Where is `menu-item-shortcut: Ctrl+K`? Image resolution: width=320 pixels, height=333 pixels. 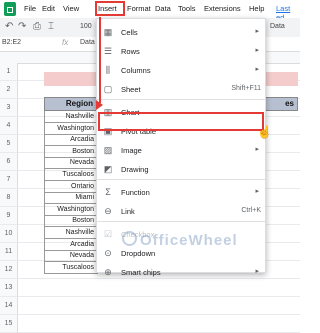
menu-item-shortcut: Ctrl+K is located at coordinates (251, 210).